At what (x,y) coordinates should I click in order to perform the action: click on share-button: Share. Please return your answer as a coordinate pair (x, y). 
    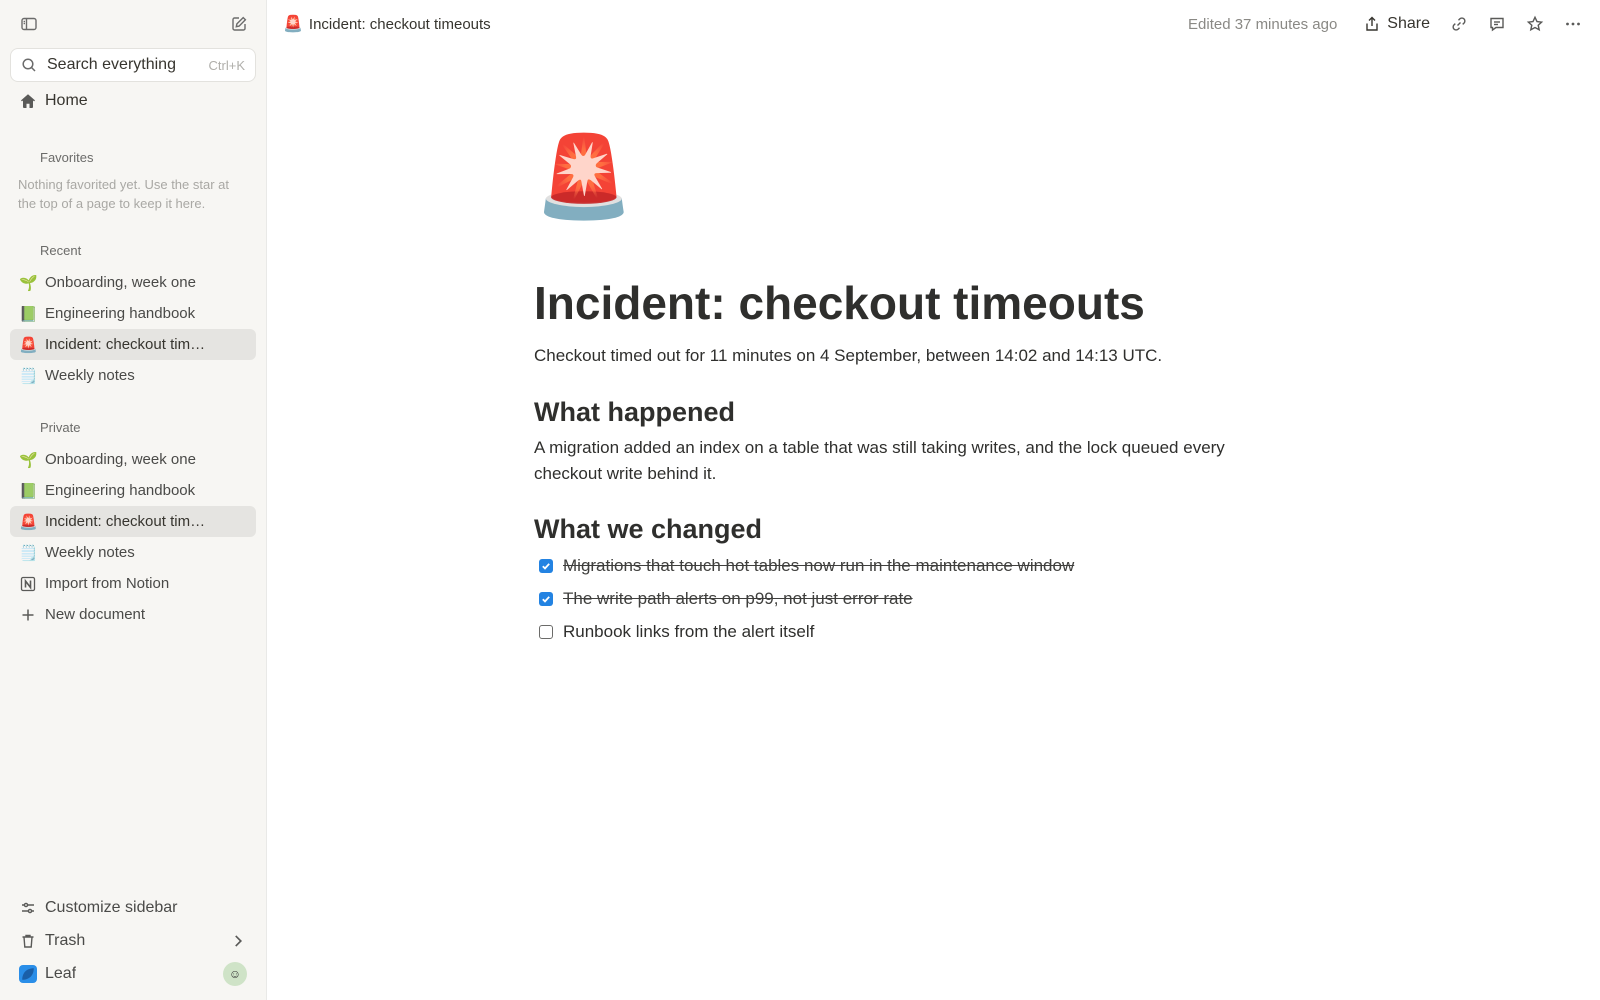
    Looking at the image, I should click on (1396, 24).